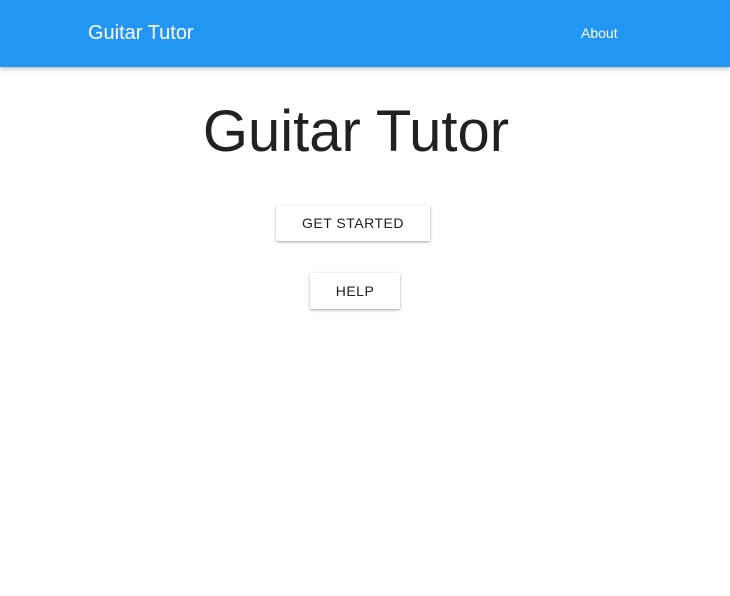  Describe the element at coordinates (356, 131) in the screenshot. I see `page-title: Guitar Tutor` at that location.